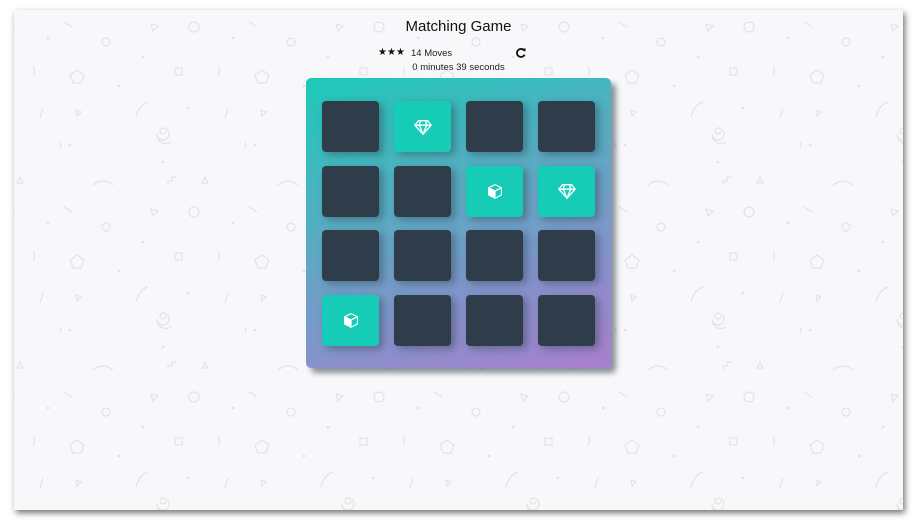 The image size is (917, 528). I want to click on score-panel: ★ ★ ★ 14 Moves, so click(453, 54).